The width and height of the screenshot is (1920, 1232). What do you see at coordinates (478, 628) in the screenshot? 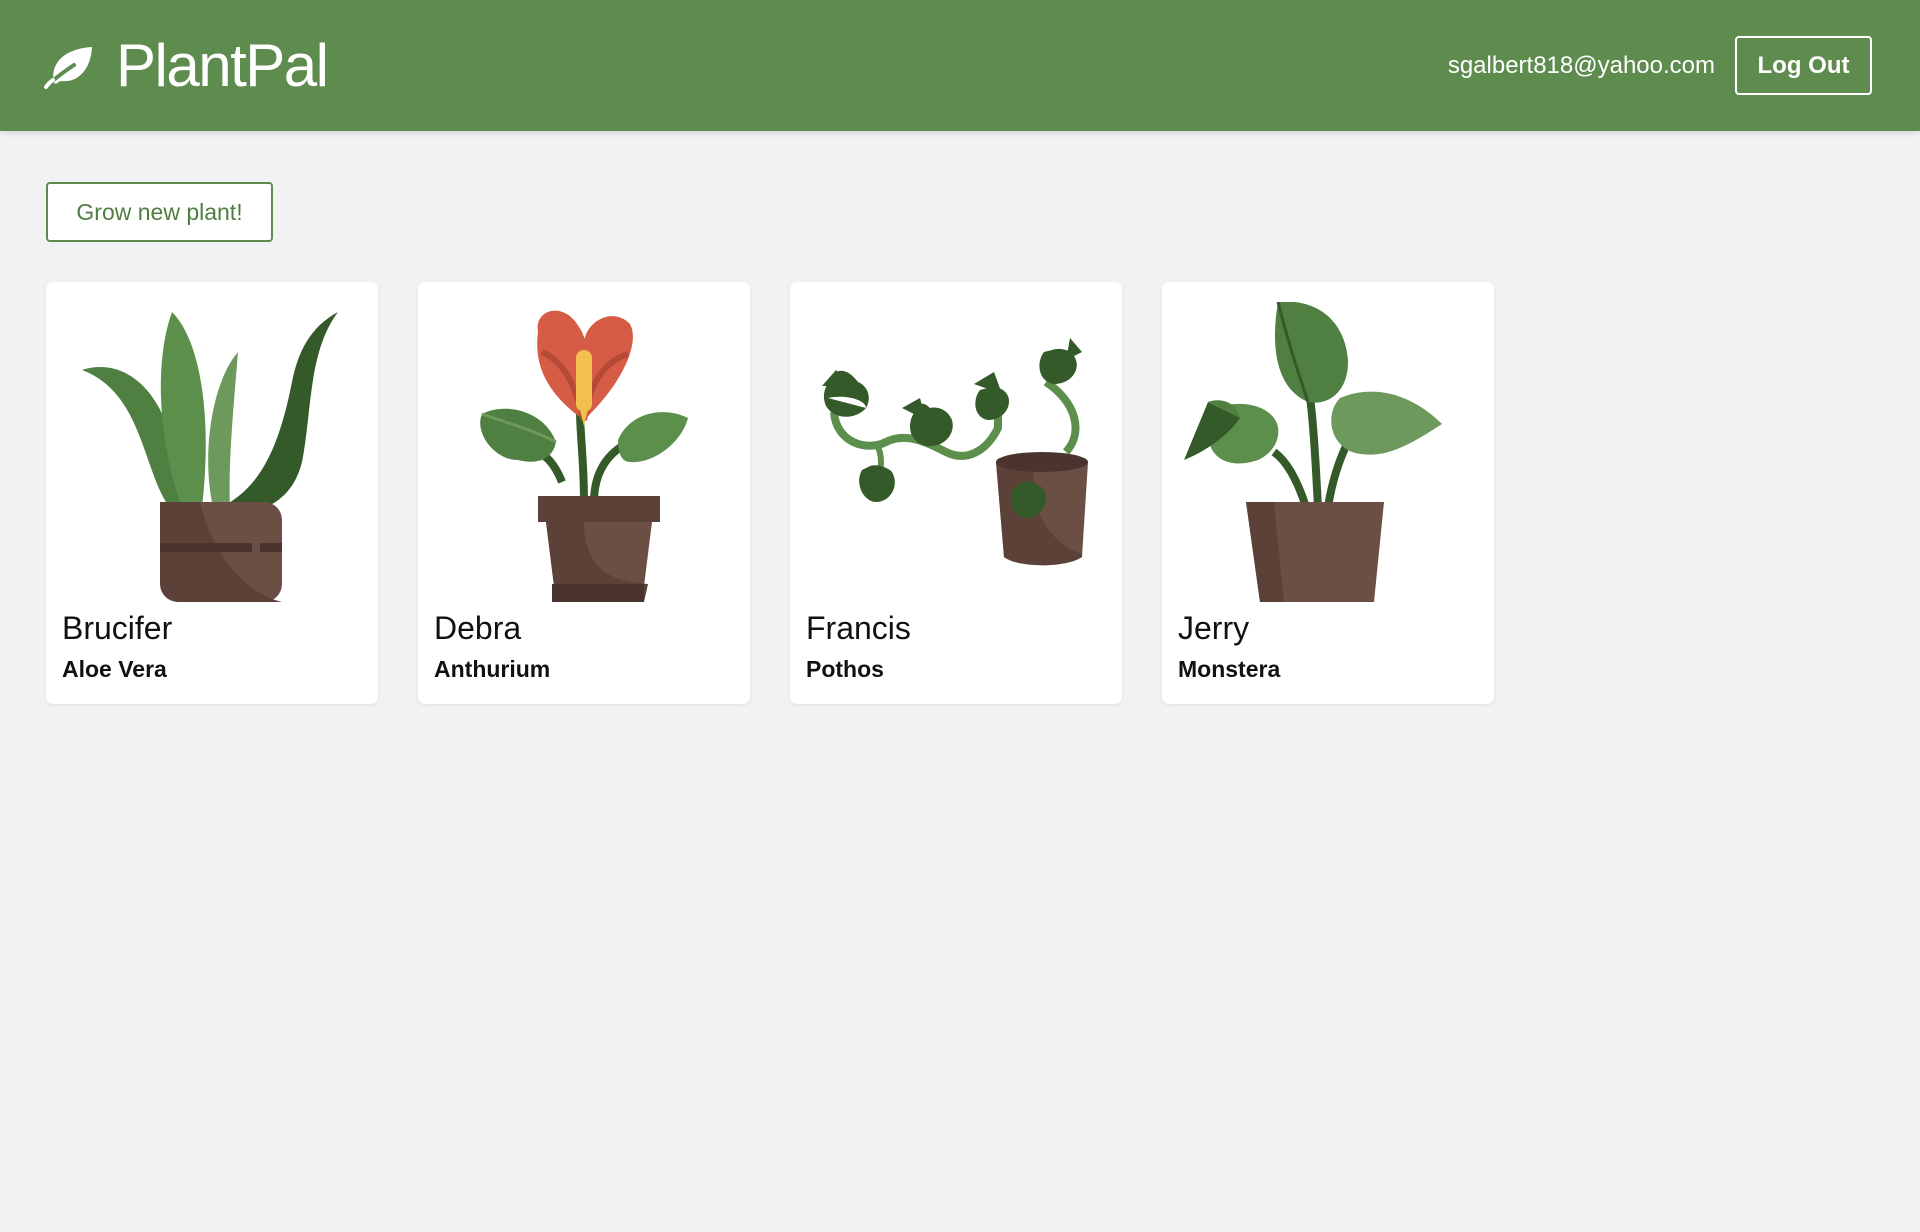
I see `plant-name: Debra` at bounding box center [478, 628].